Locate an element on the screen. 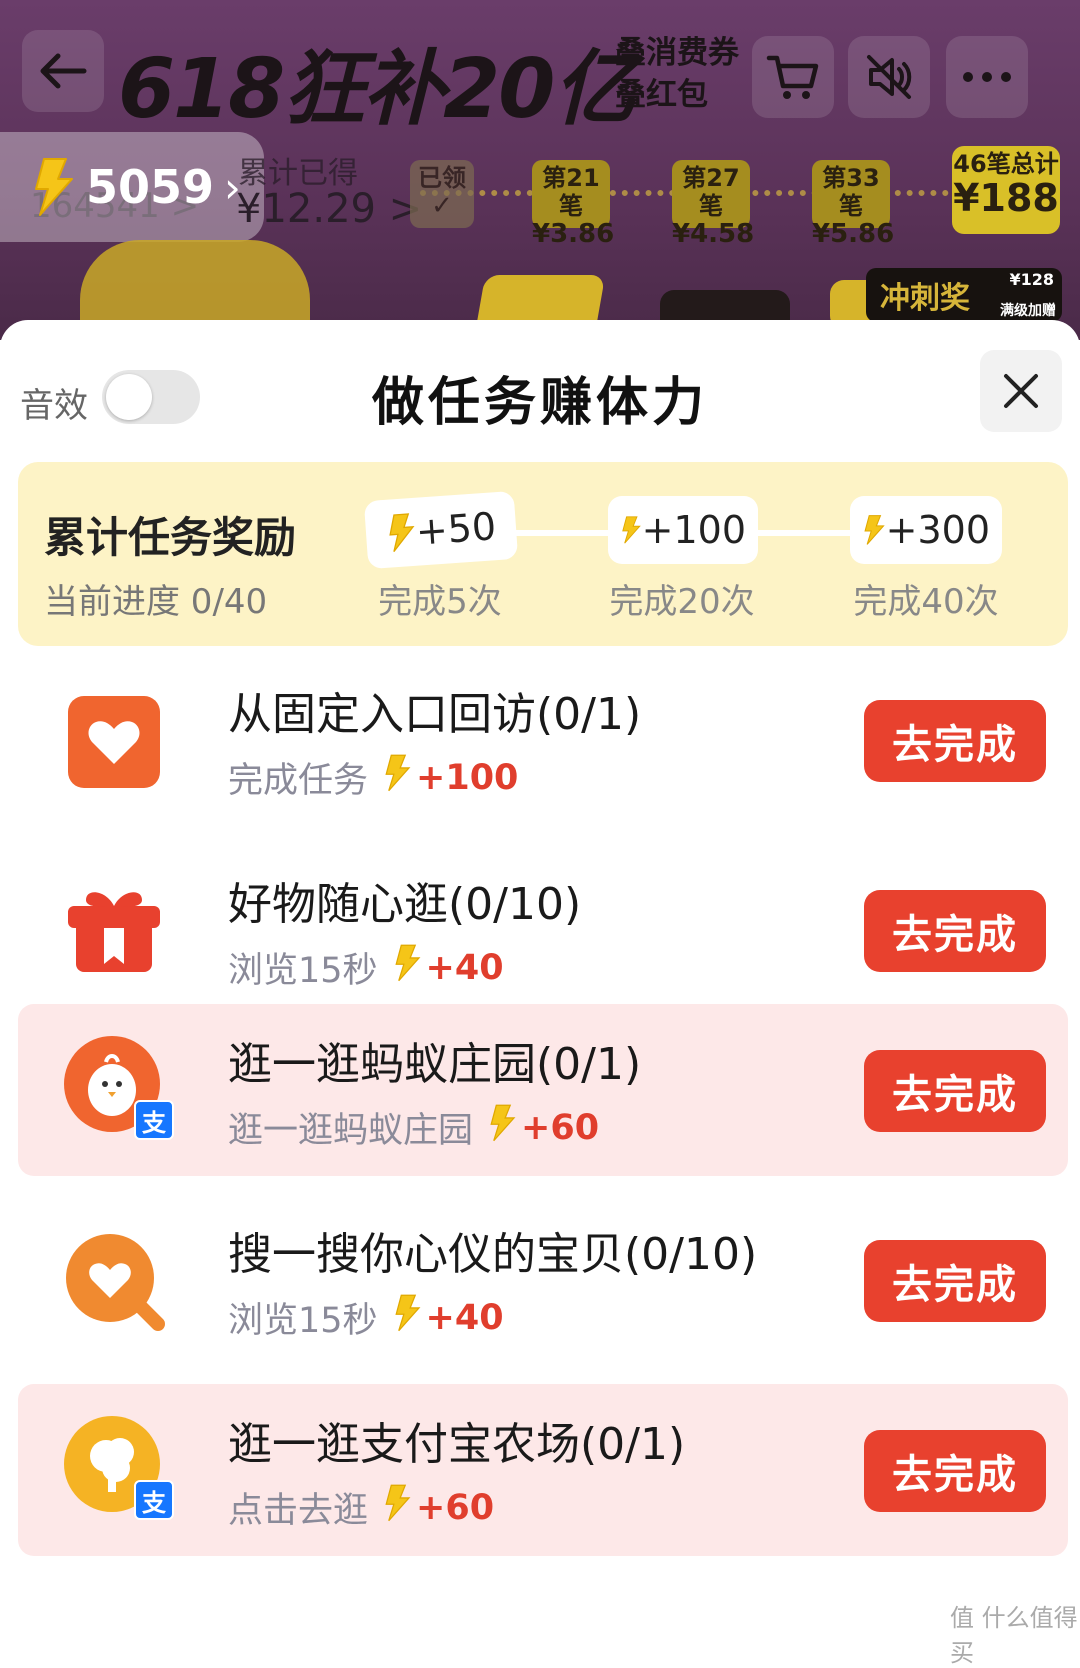 Image resolution: width=1080 pixels, height=1668 pixels. step-label: 第21笔 is located at coordinates (571, 192).